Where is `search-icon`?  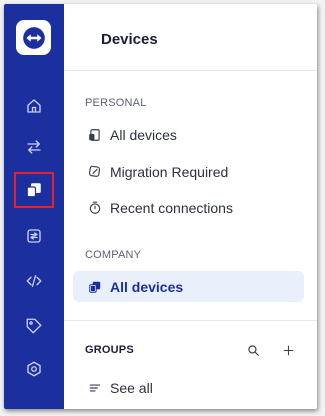
search-icon is located at coordinates (253, 350).